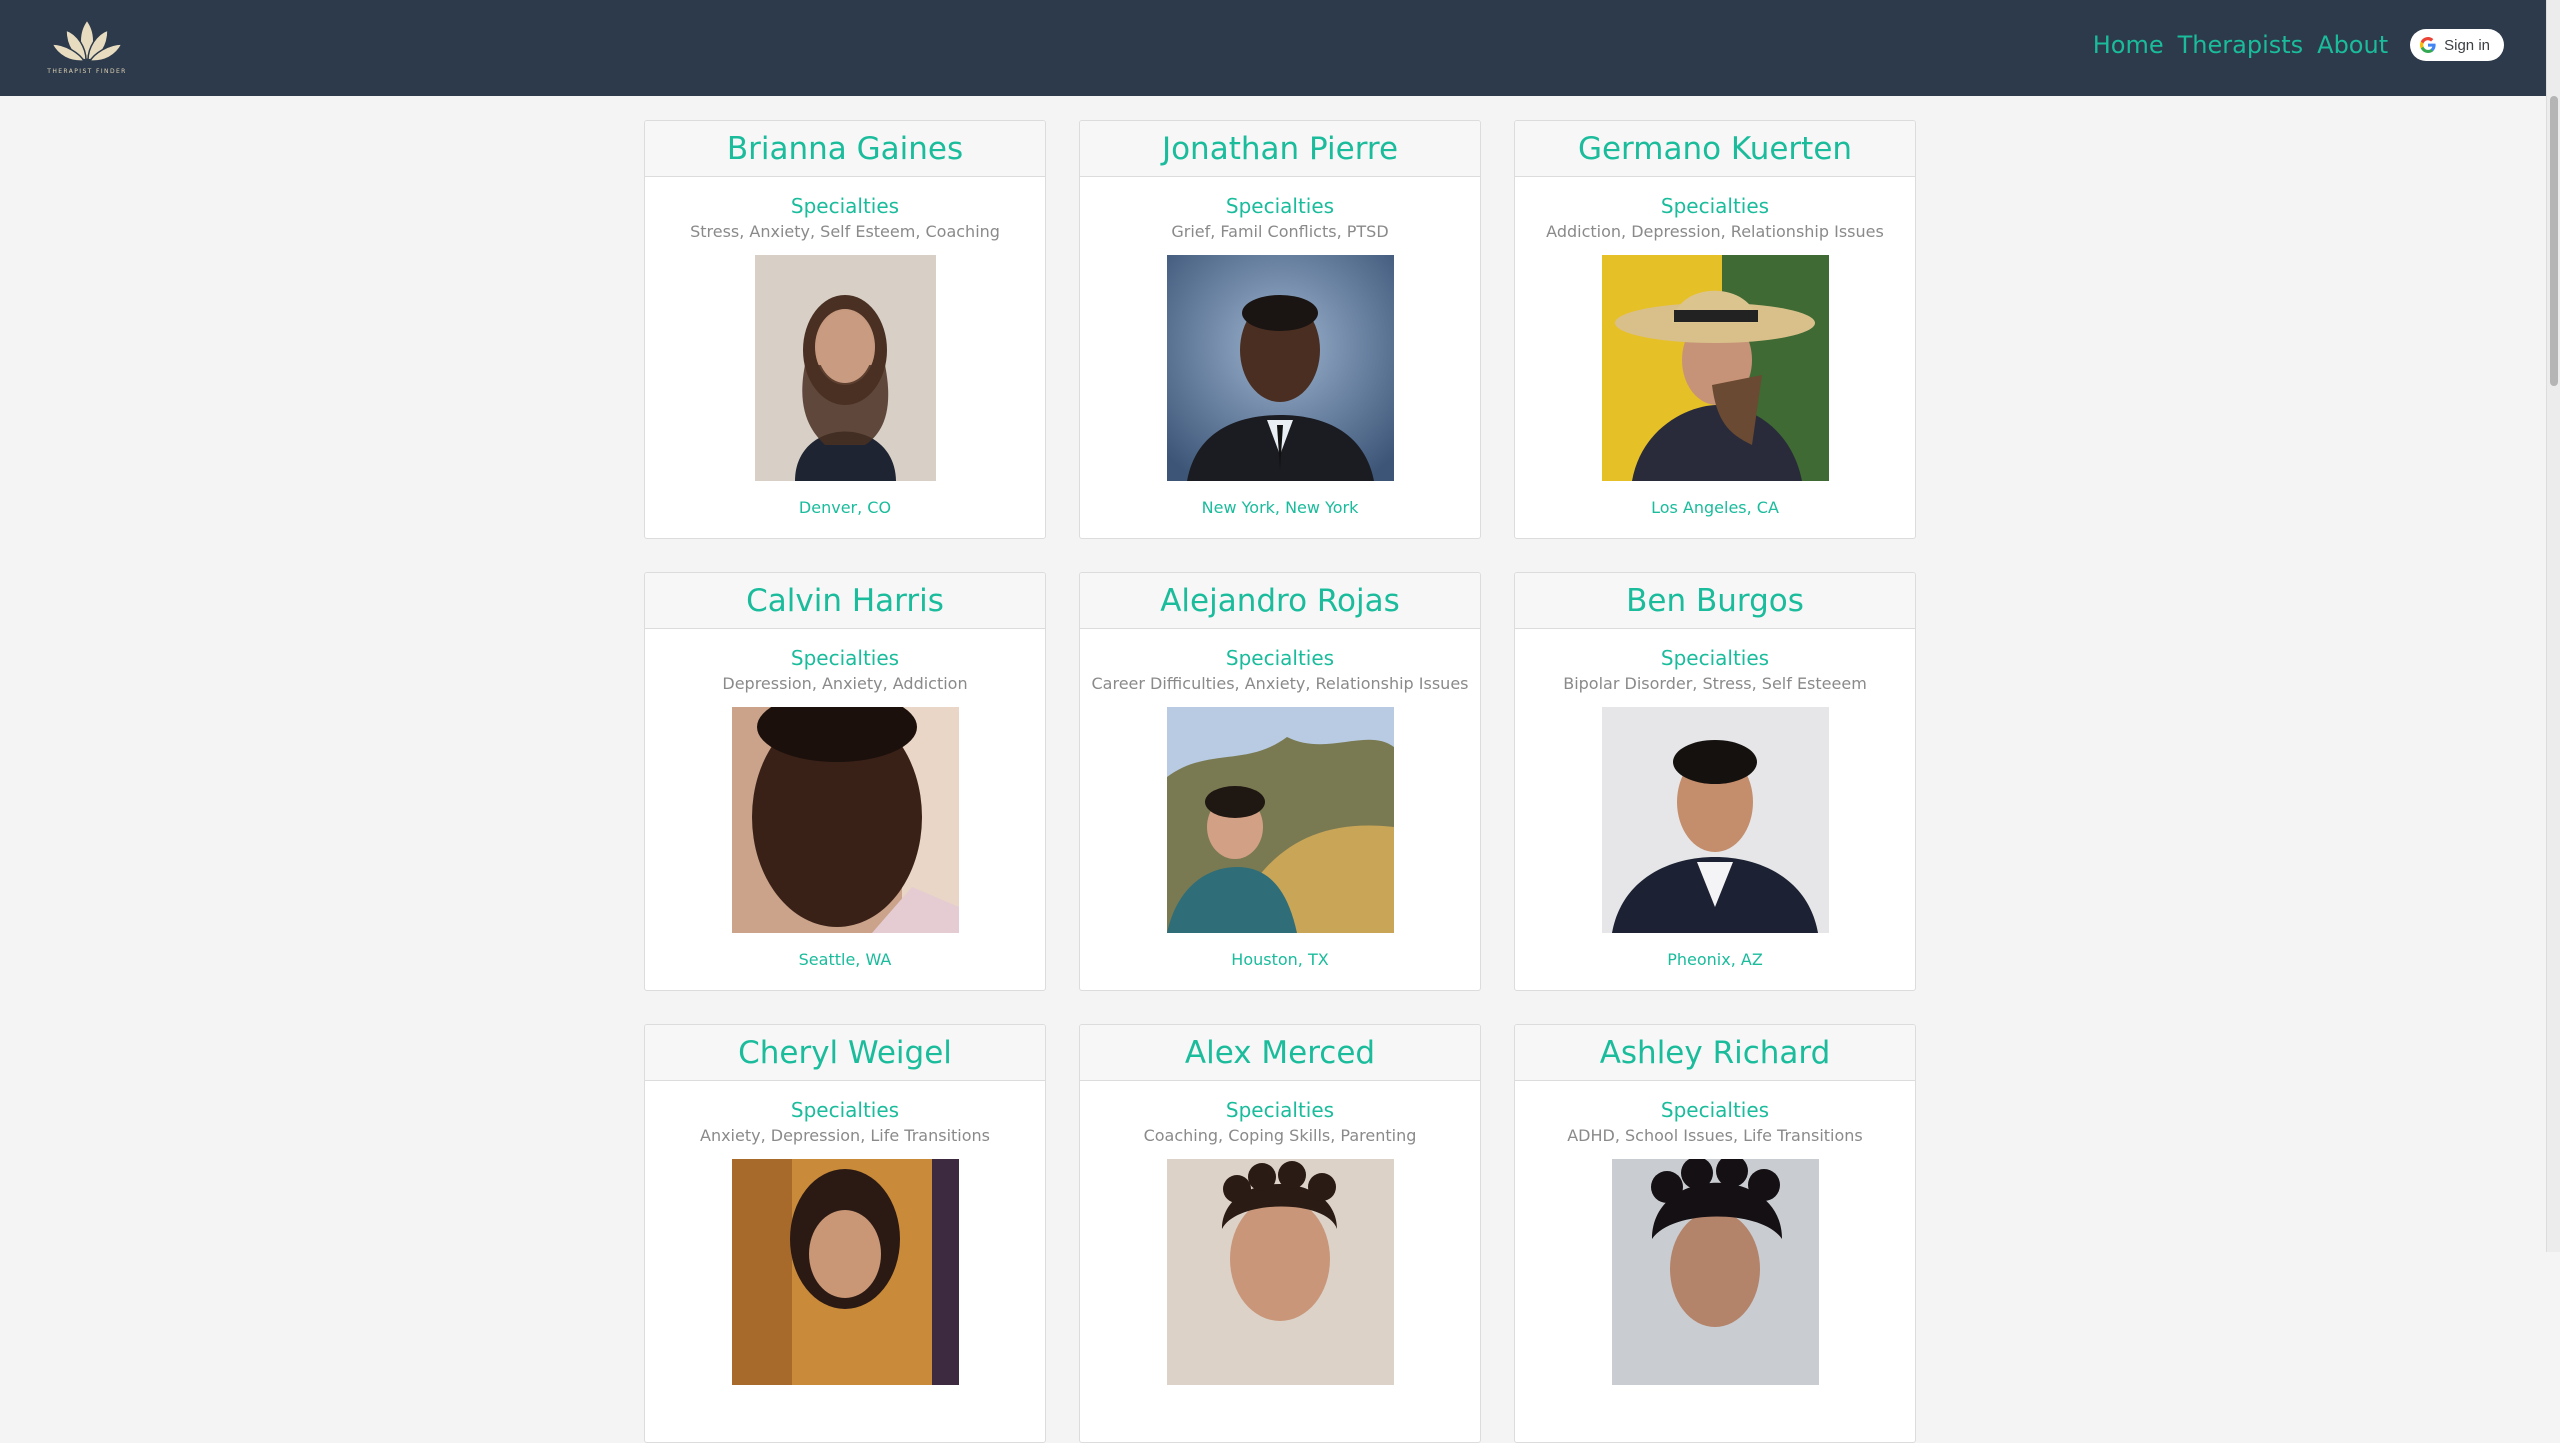 Image resolution: width=2560 pixels, height=1443 pixels. What do you see at coordinates (845, 507) in the screenshot?
I see `therapist-location: Denver, CO` at bounding box center [845, 507].